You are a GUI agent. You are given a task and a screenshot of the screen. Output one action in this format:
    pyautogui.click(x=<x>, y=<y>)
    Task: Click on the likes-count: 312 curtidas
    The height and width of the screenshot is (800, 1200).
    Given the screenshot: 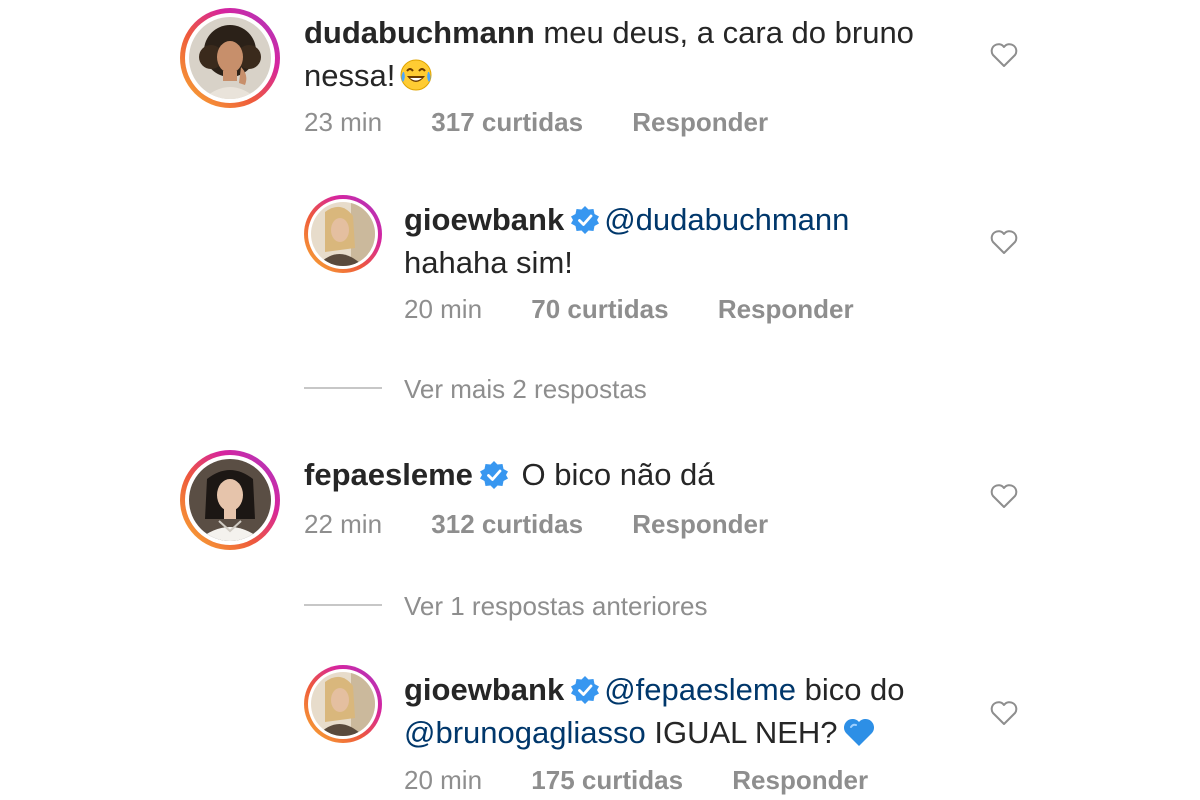 What is the action you would take?
    pyautogui.click(x=507, y=524)
    